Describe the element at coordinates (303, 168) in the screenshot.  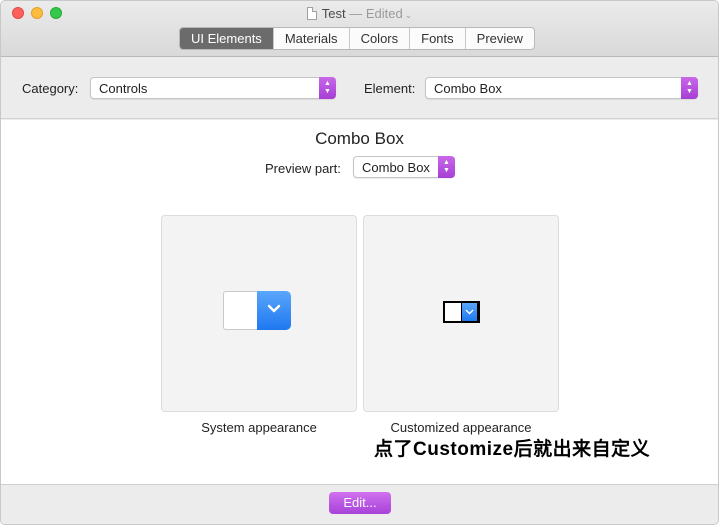
I see `preview-part-label: Preview part:` at that location.